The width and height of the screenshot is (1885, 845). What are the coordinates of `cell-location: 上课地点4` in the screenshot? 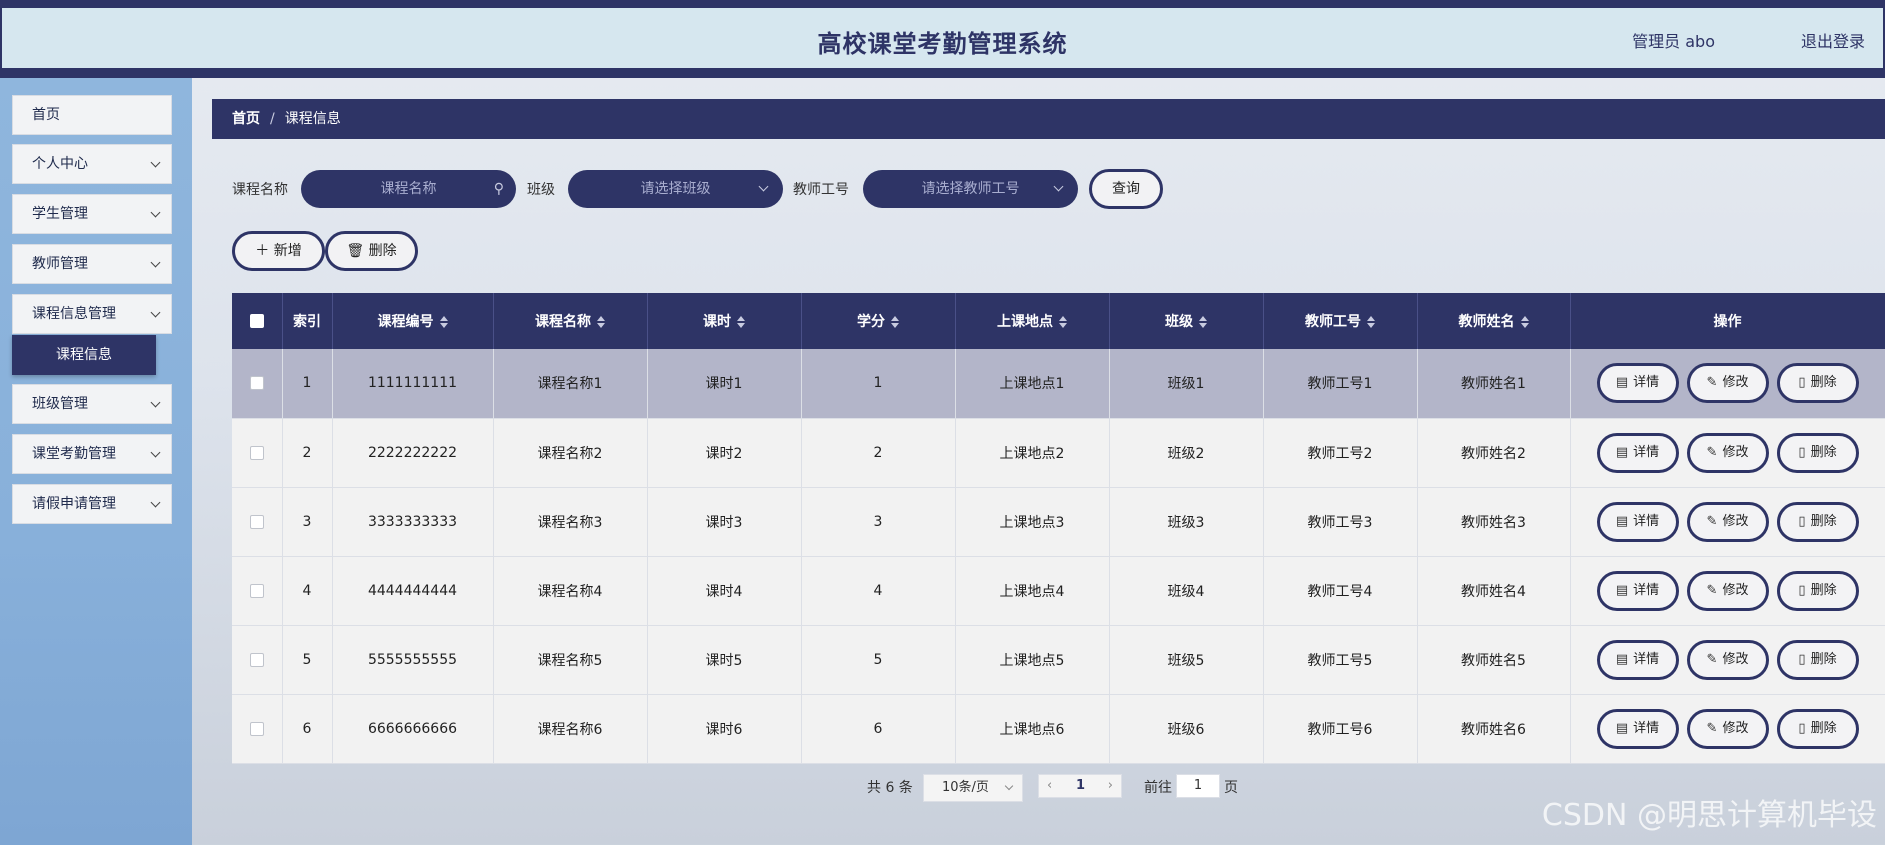 It's located at (1032, 591).